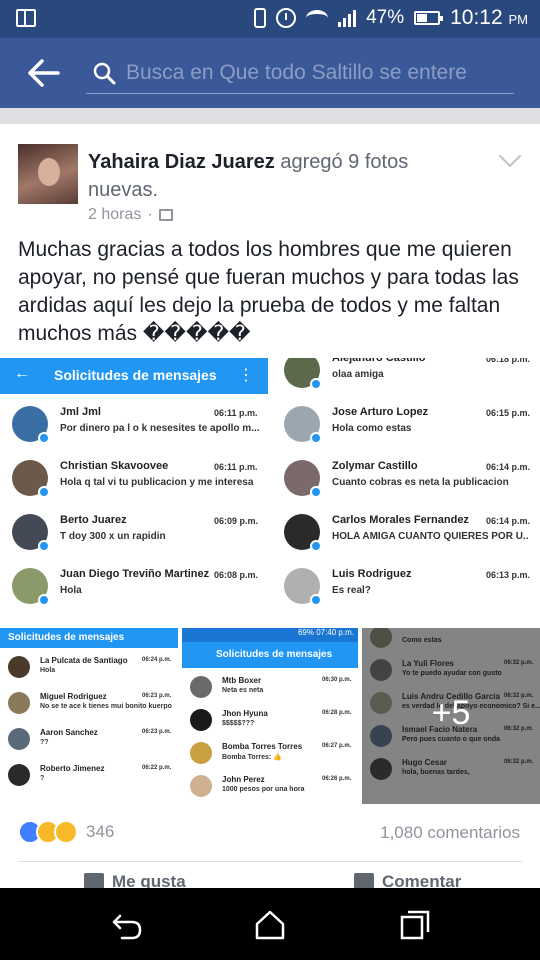  I want to click on chat-message: Neta es neta, so click(243, 690).